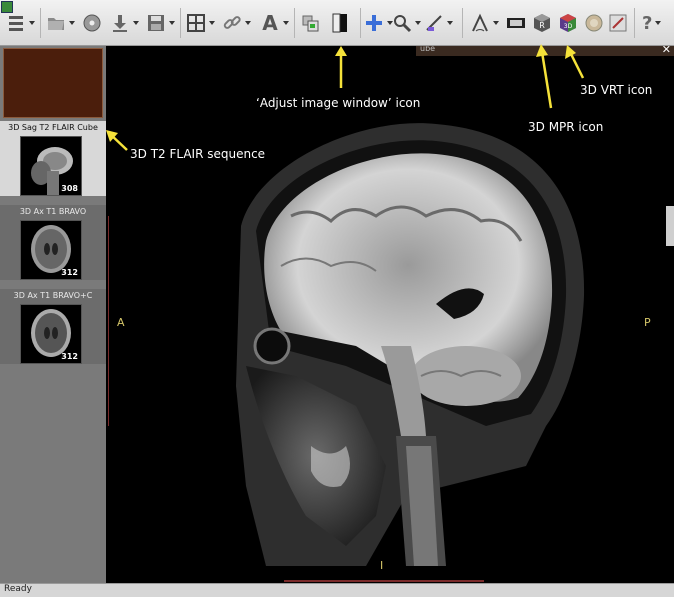 The image size is (674, 597). Describe the element at coordinates (566, 127) in the screenshot. I see `annotation-mpr: 3D MPR icon` at that location.